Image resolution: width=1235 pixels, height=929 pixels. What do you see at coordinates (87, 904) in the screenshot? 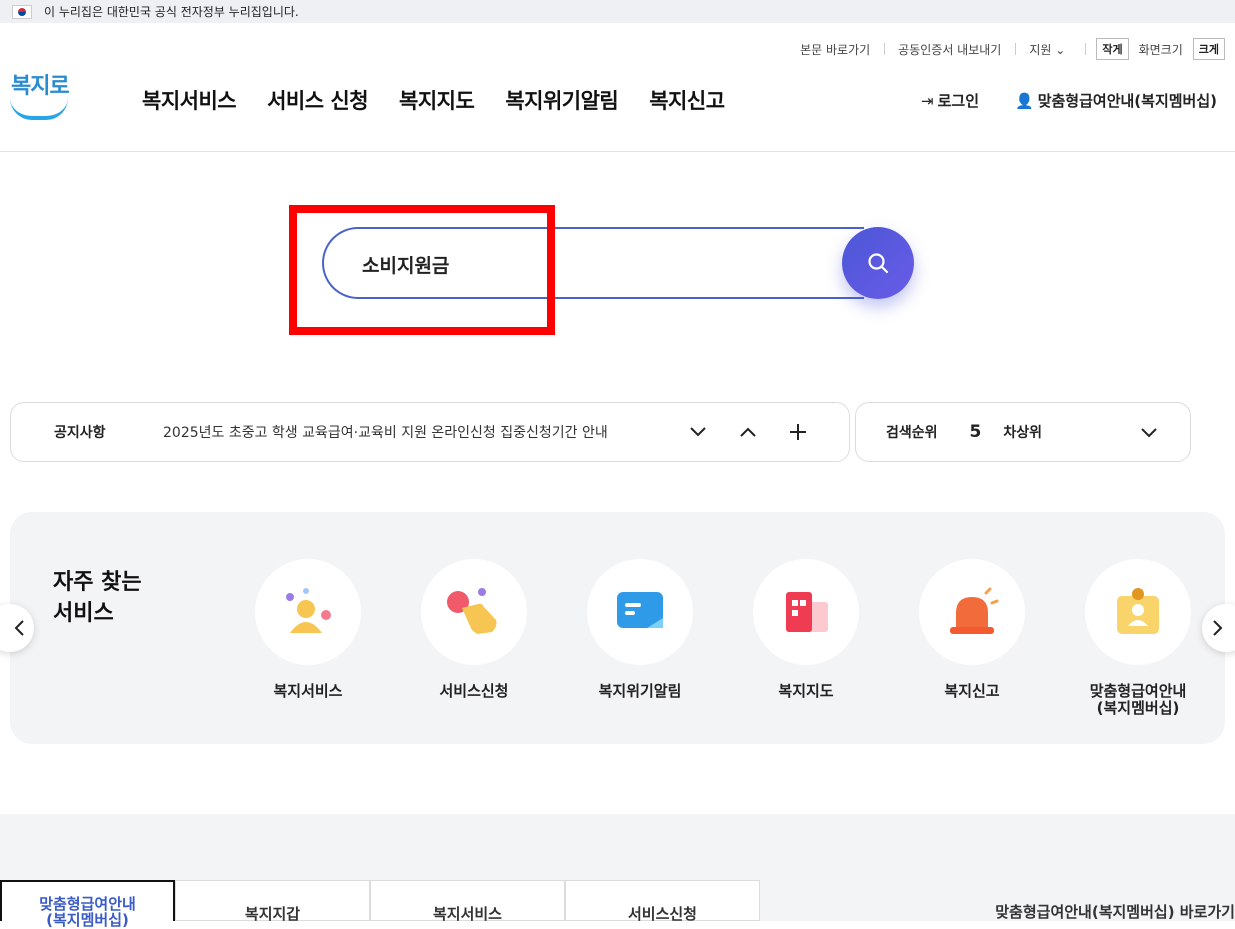
I see `tab-membership: 맞춤형급여안내 (복지멤버십)` at bounding box center [87, 904].